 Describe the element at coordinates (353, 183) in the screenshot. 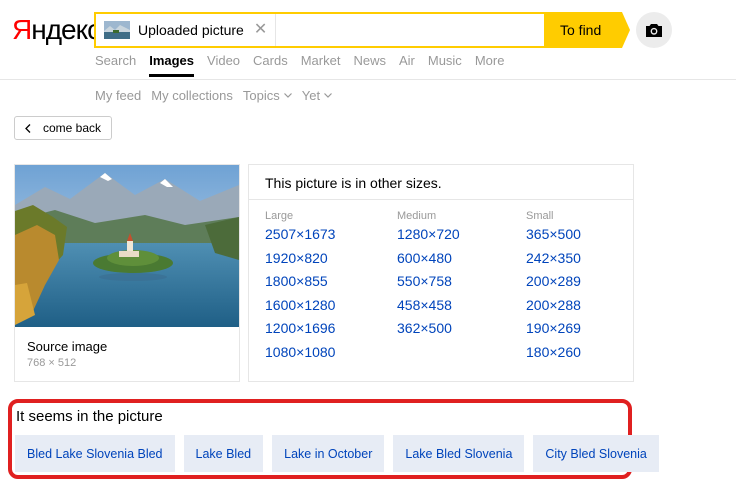

I see `other-sizes-title: This picture is in other sizes.` at that location.